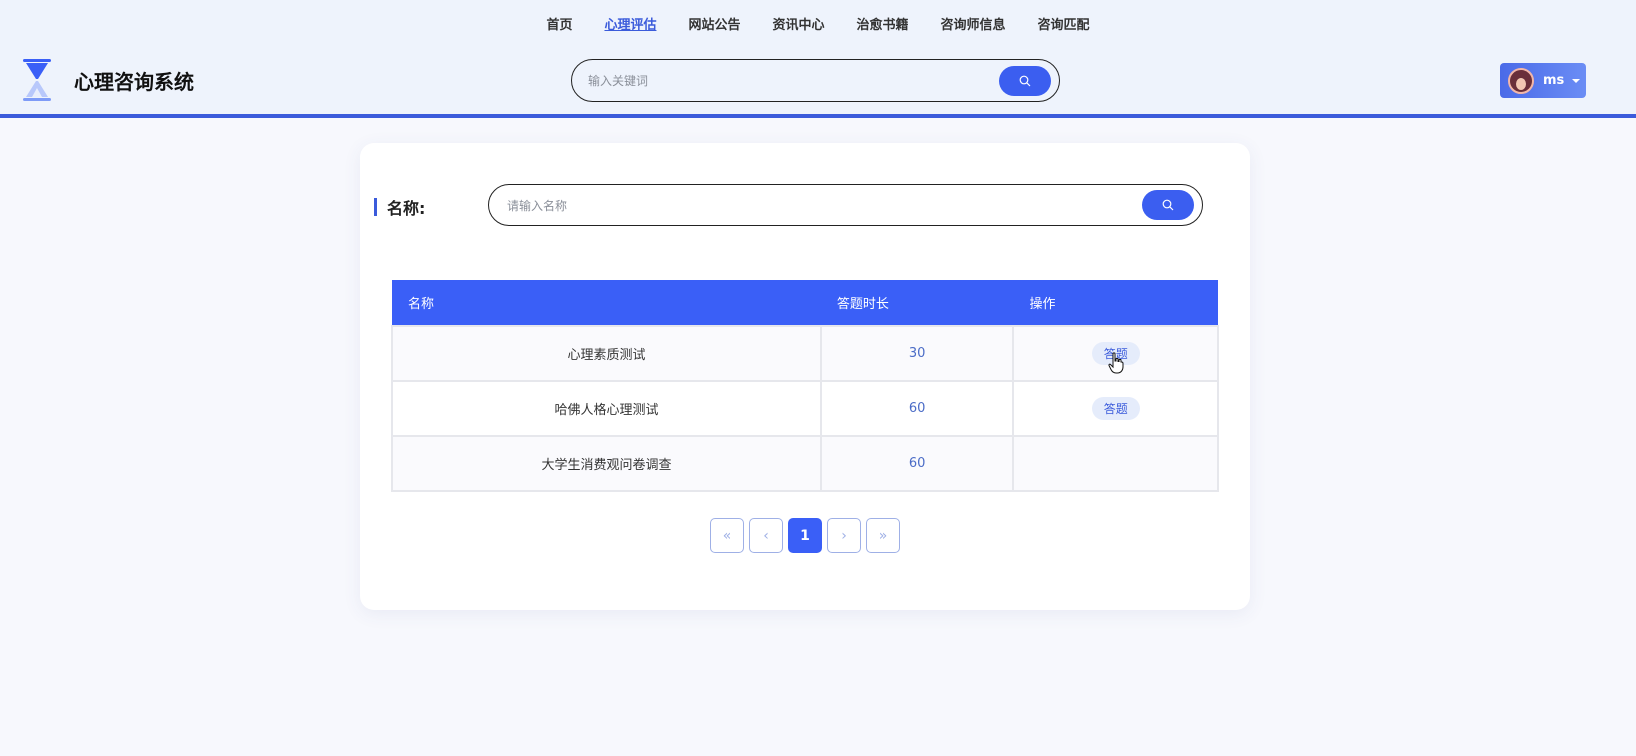 The width and height of the screenshot is (1636, 756). What do you see at coordinates (917, 303) in the screenshot?
I see `column-header-duration: 答题时长` at bounding box center [917, 303].